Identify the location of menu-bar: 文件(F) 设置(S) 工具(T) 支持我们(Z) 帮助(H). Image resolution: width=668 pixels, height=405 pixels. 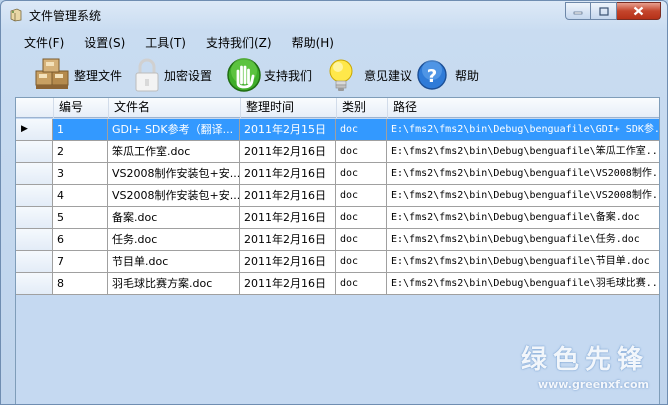
(334, 43).